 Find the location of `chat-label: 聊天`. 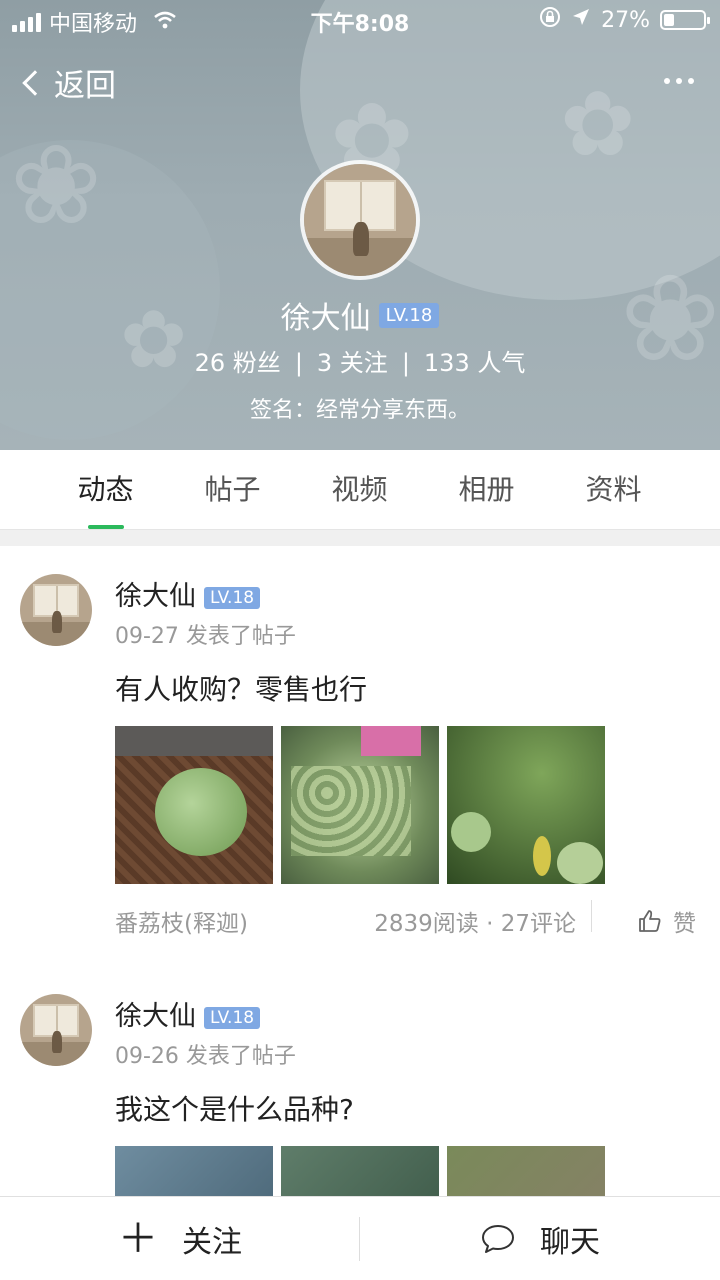

chat-label: 聊天 is located at coordinates (570, 1242).